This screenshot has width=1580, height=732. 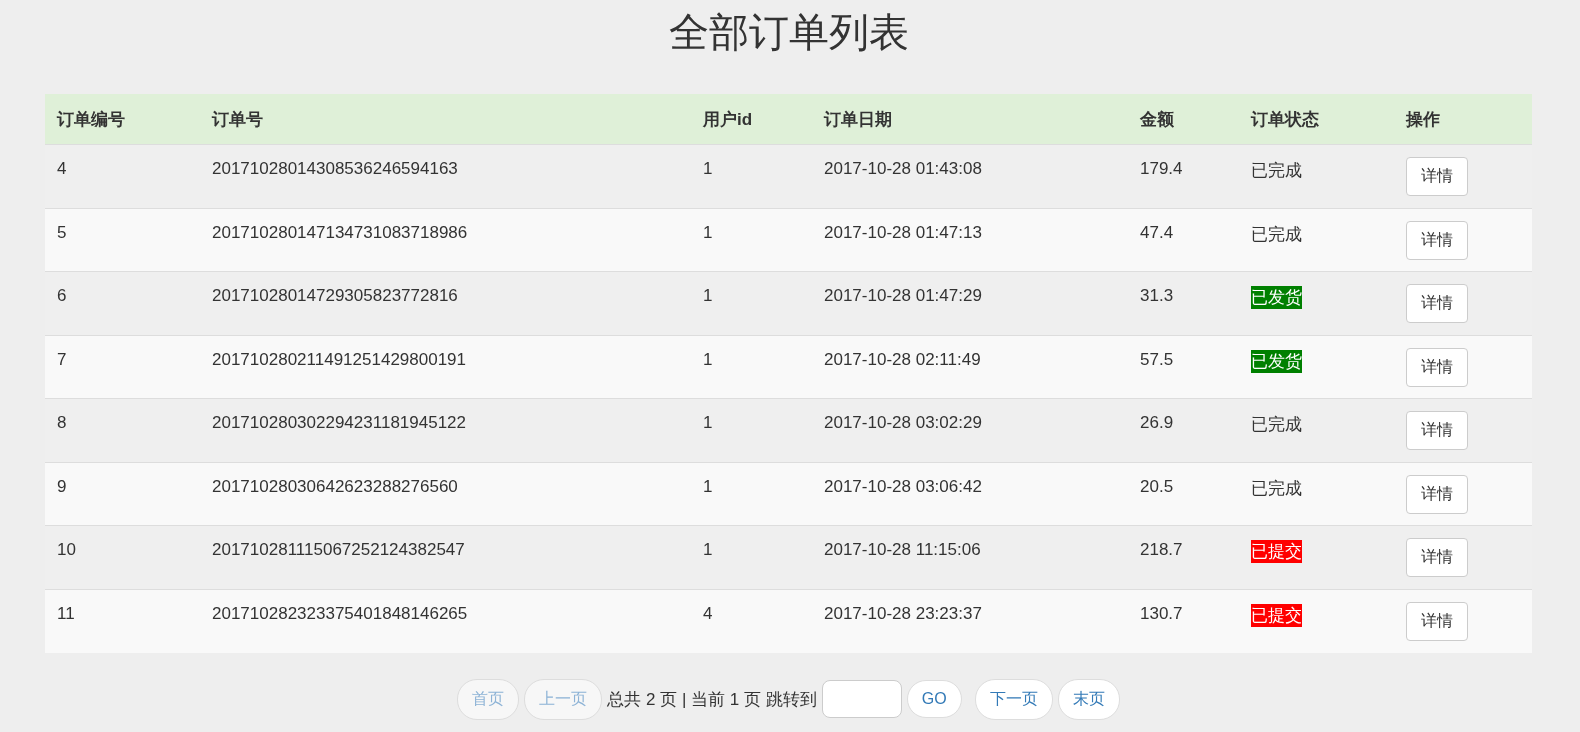 I want to click on column-header: 操作, so click(x=1463, y=119).